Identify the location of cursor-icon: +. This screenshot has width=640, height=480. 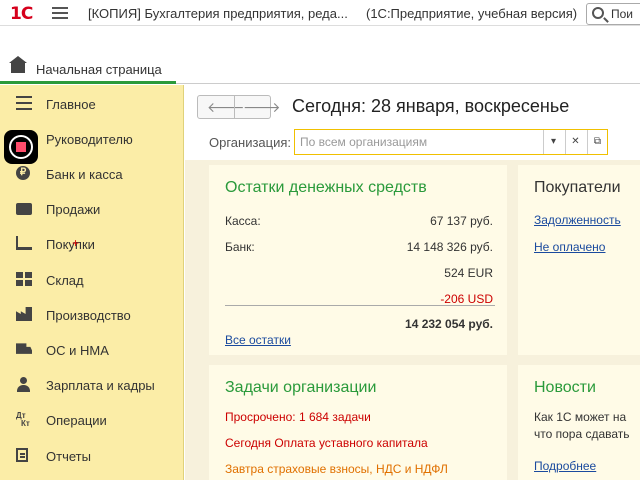
(76, 243).